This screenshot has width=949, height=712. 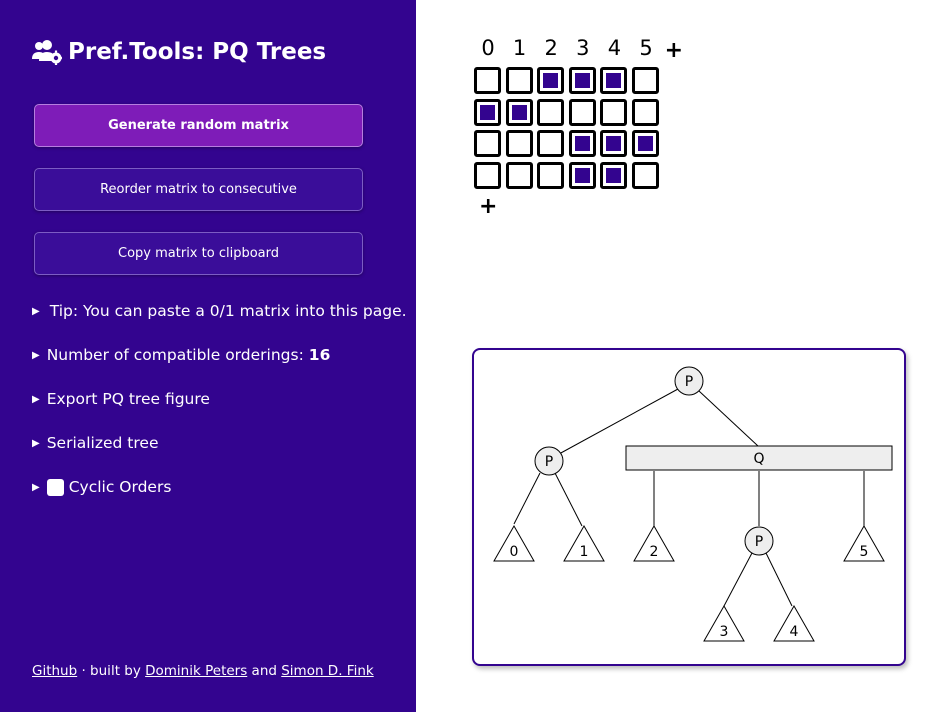 What do you see at coordinates (864, 552) in the screenshot?
I see `leaf-label: 5` at bounding box center [864, 552].